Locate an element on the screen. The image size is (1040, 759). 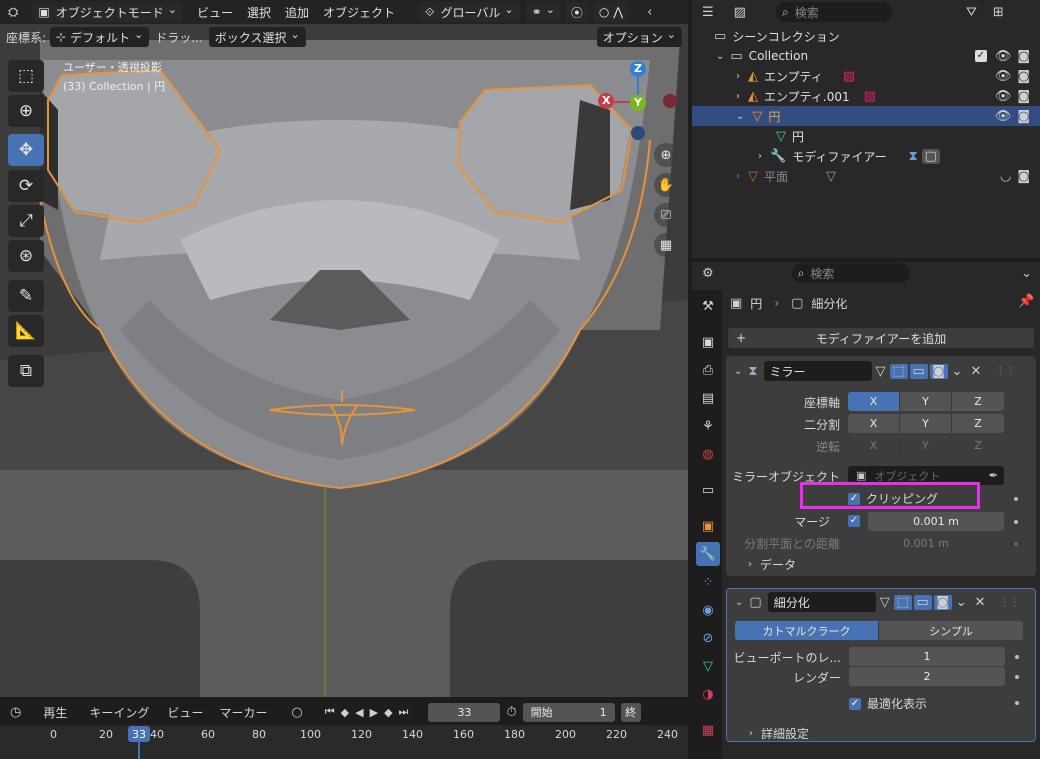
physics-tab-icon: ◉ is located at coordinates (708, 610).